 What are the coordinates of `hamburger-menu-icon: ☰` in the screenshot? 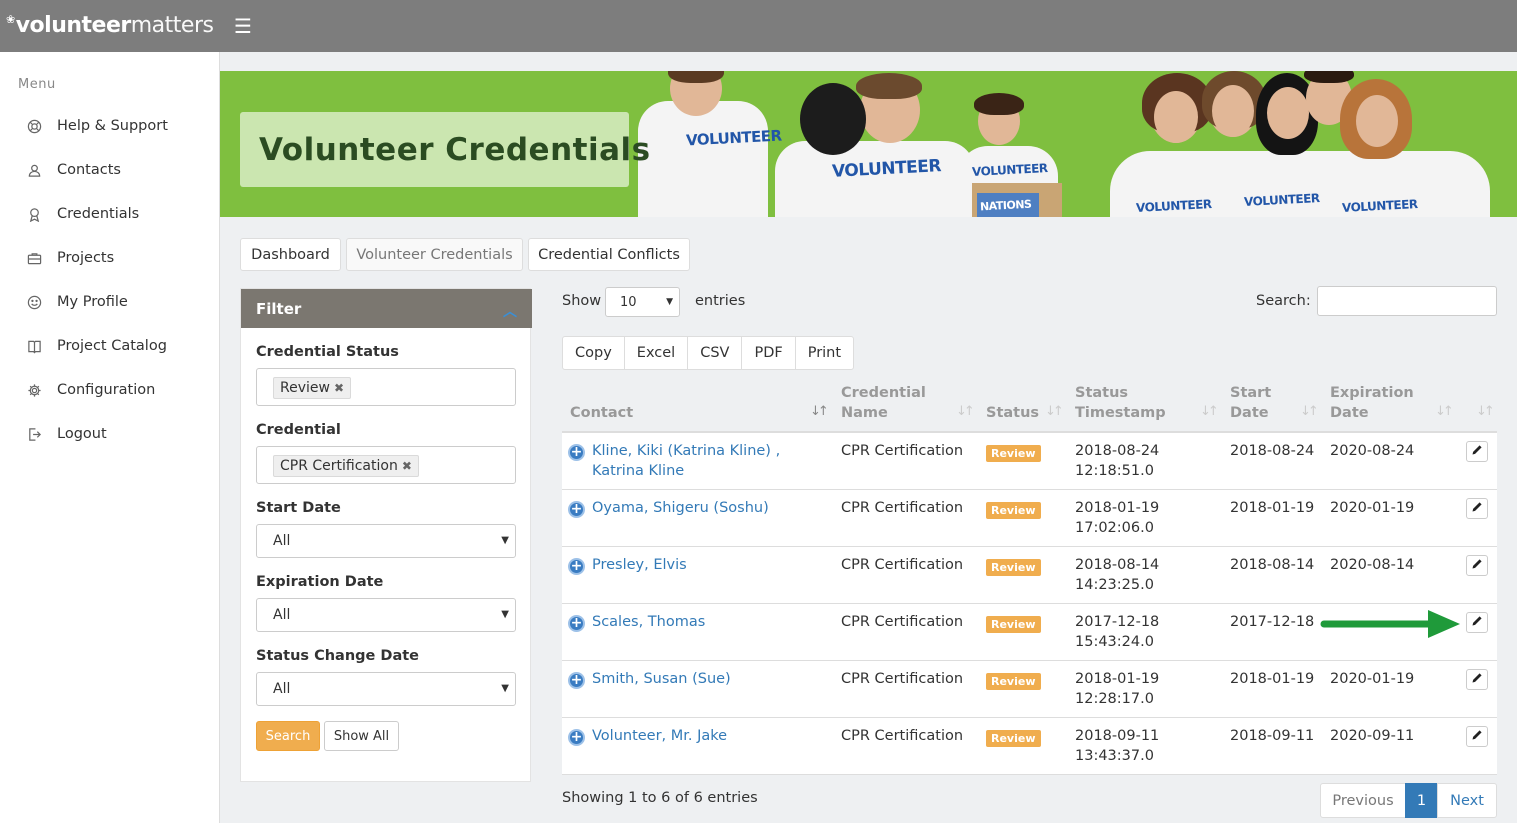 It's located at (243, 26).